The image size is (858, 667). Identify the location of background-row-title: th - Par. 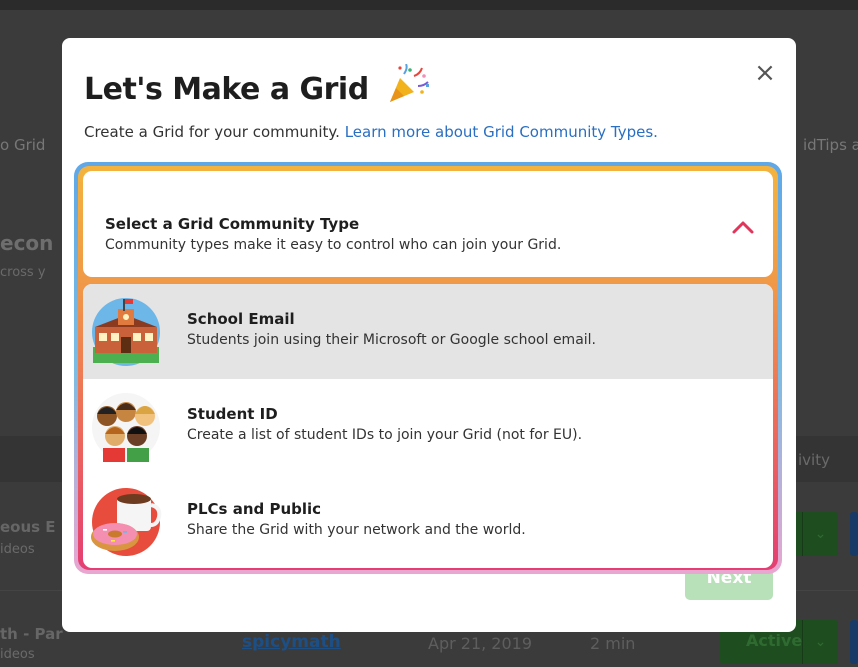
(31, 634).